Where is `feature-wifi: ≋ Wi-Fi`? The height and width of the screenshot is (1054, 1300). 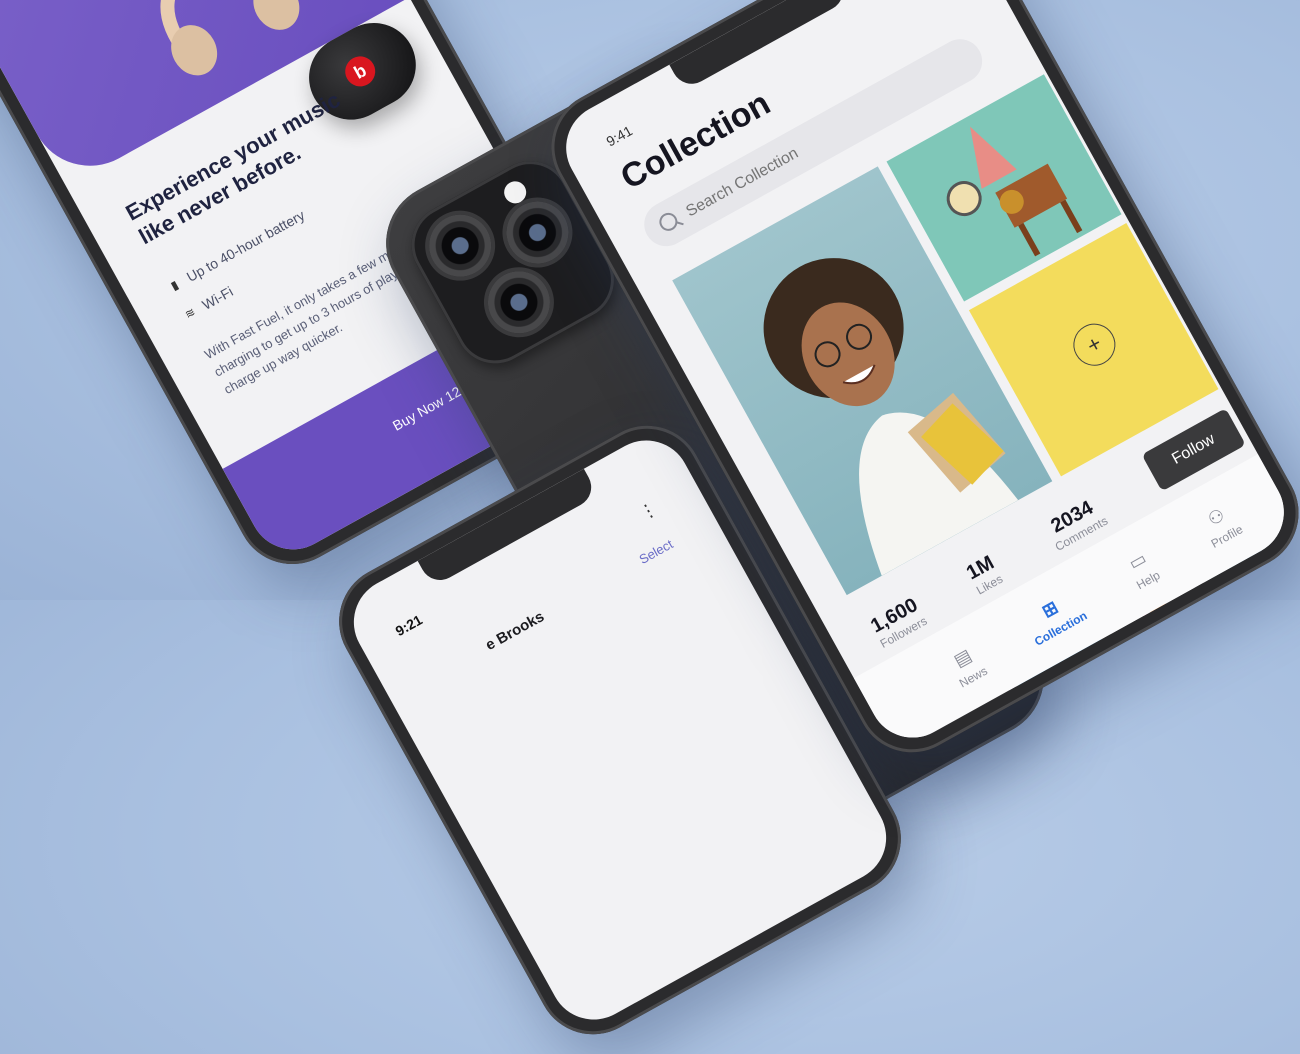
feature-wifi: ≋ Wi-Fi is located at coordinates (208, 303).